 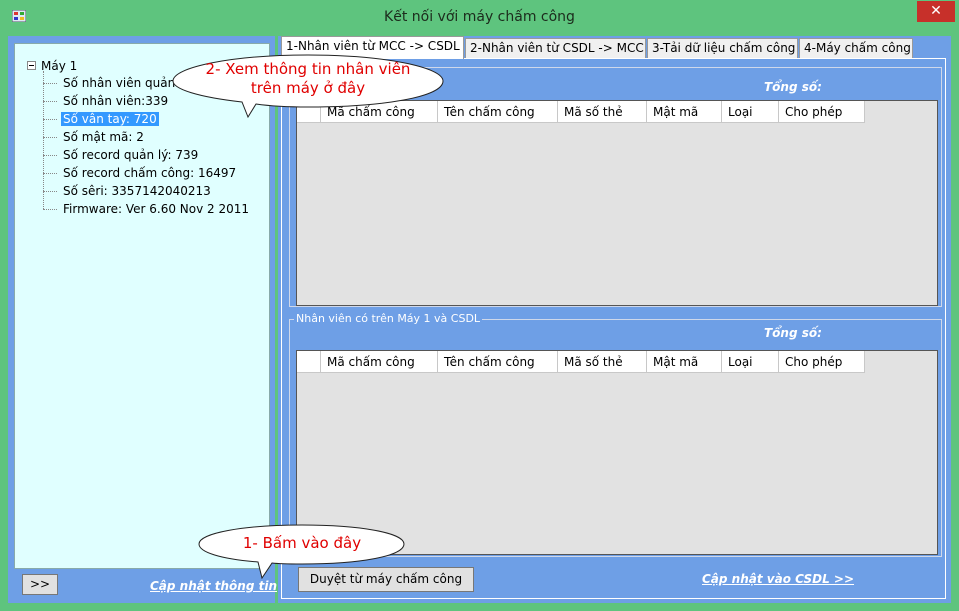 I want to click on tab-download-attendance: 3-Tải dữ liệu chấm công, so click(x=722, y=48).